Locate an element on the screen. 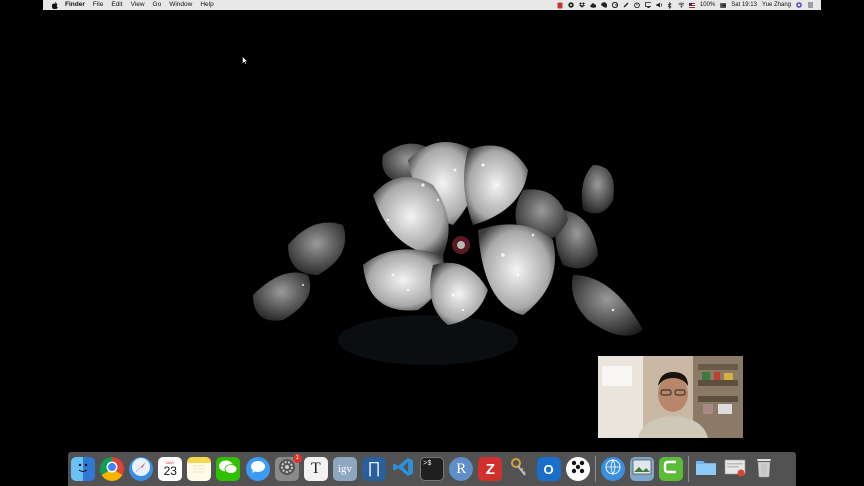  r-icon: R is located at coordinates (461, 468).